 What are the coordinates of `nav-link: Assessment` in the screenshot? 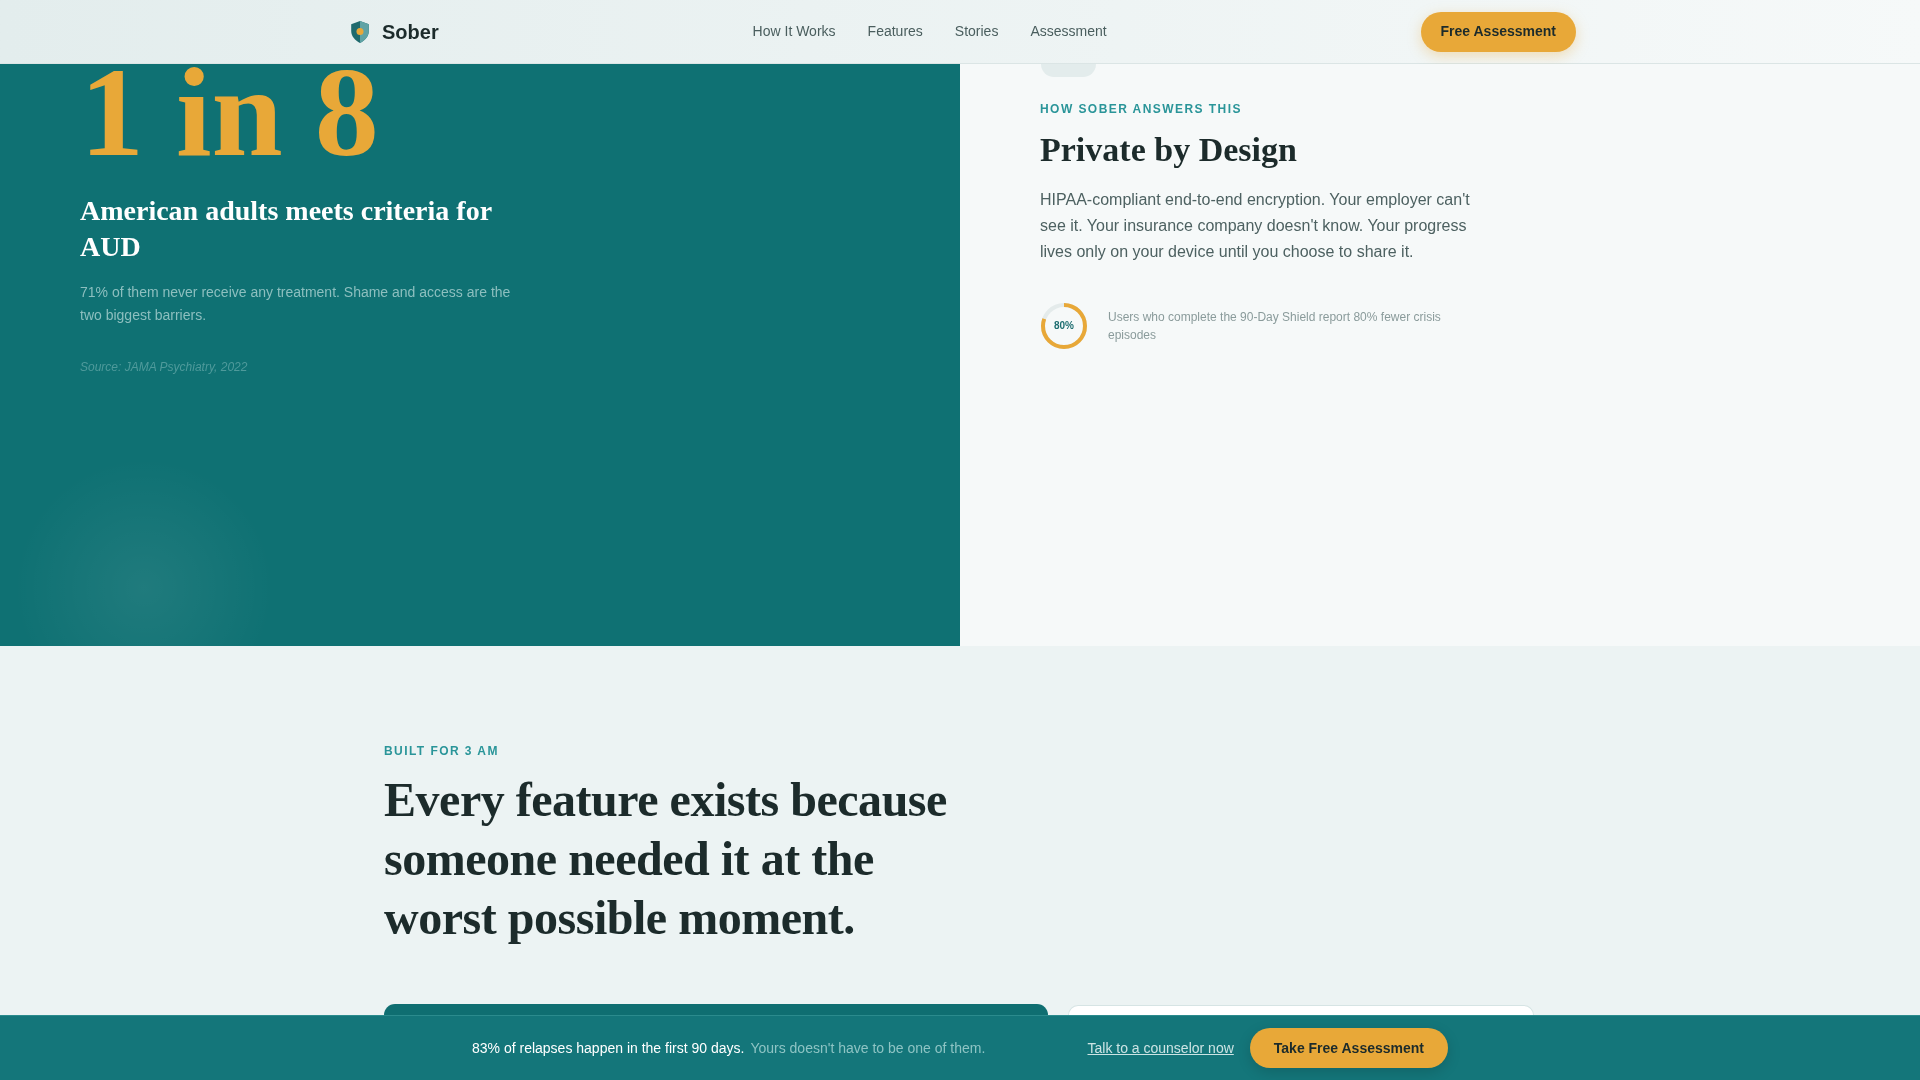 It's located at (1068, 31).